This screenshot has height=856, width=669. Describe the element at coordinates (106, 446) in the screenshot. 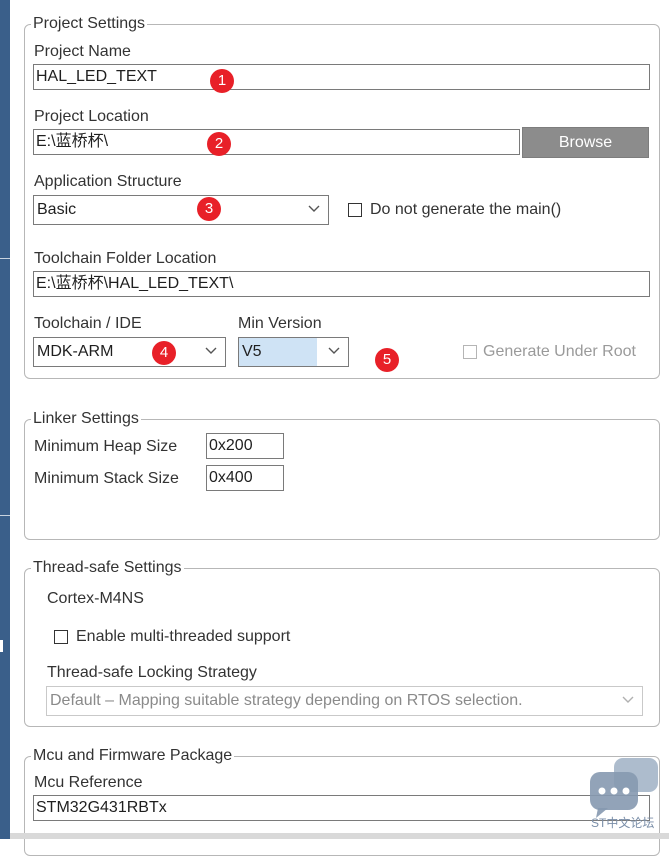

I see `min-heap-label: Minimum Heap Size` at that location.